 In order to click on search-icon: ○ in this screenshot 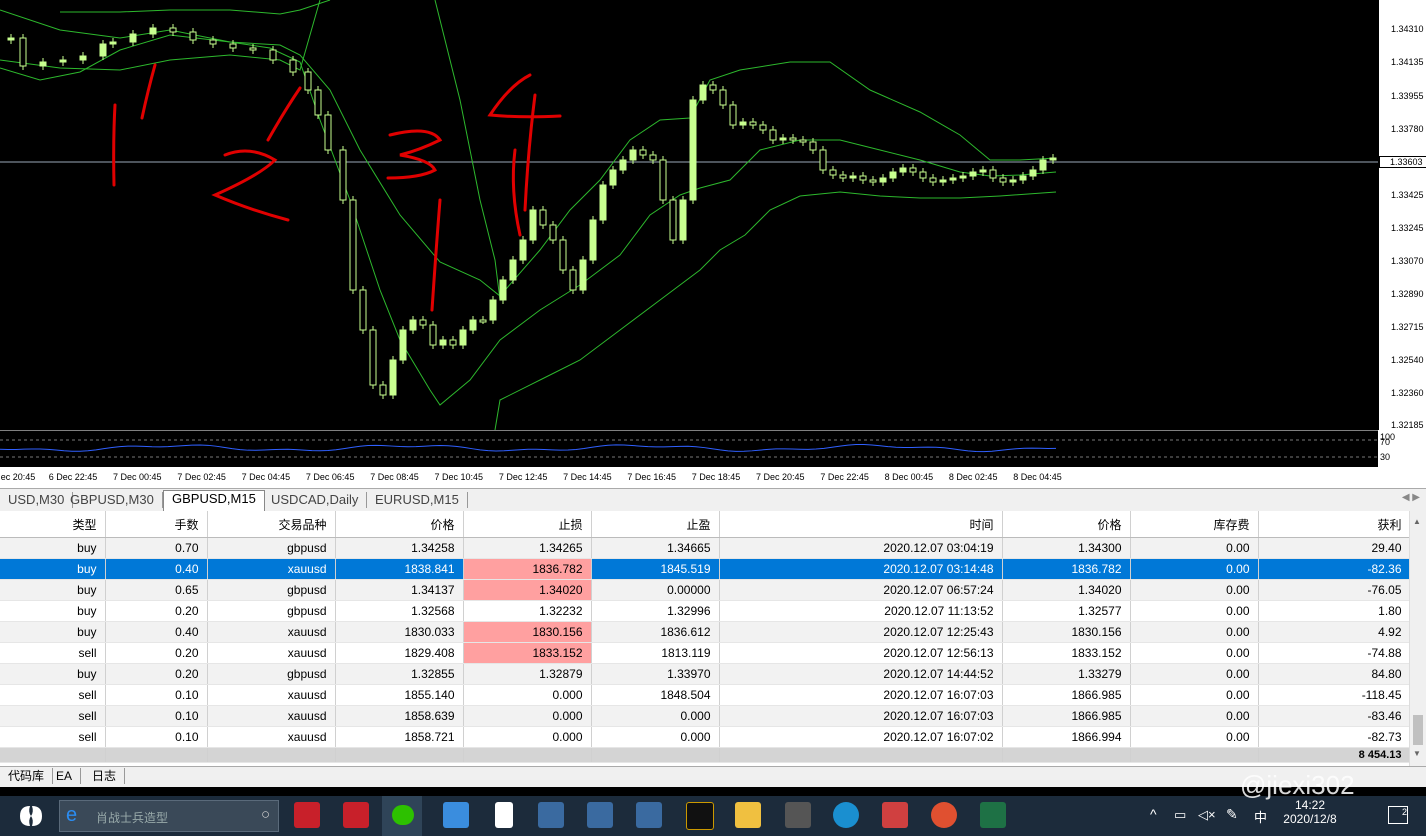, I will do `click(265, 814)`.